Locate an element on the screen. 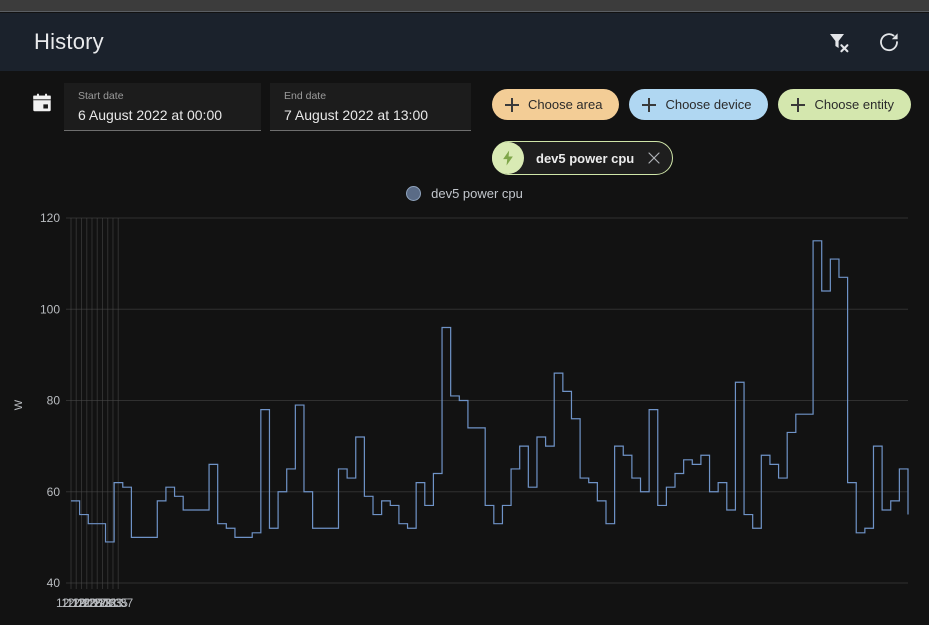  page-title: History is located at coordinates (69, 41).